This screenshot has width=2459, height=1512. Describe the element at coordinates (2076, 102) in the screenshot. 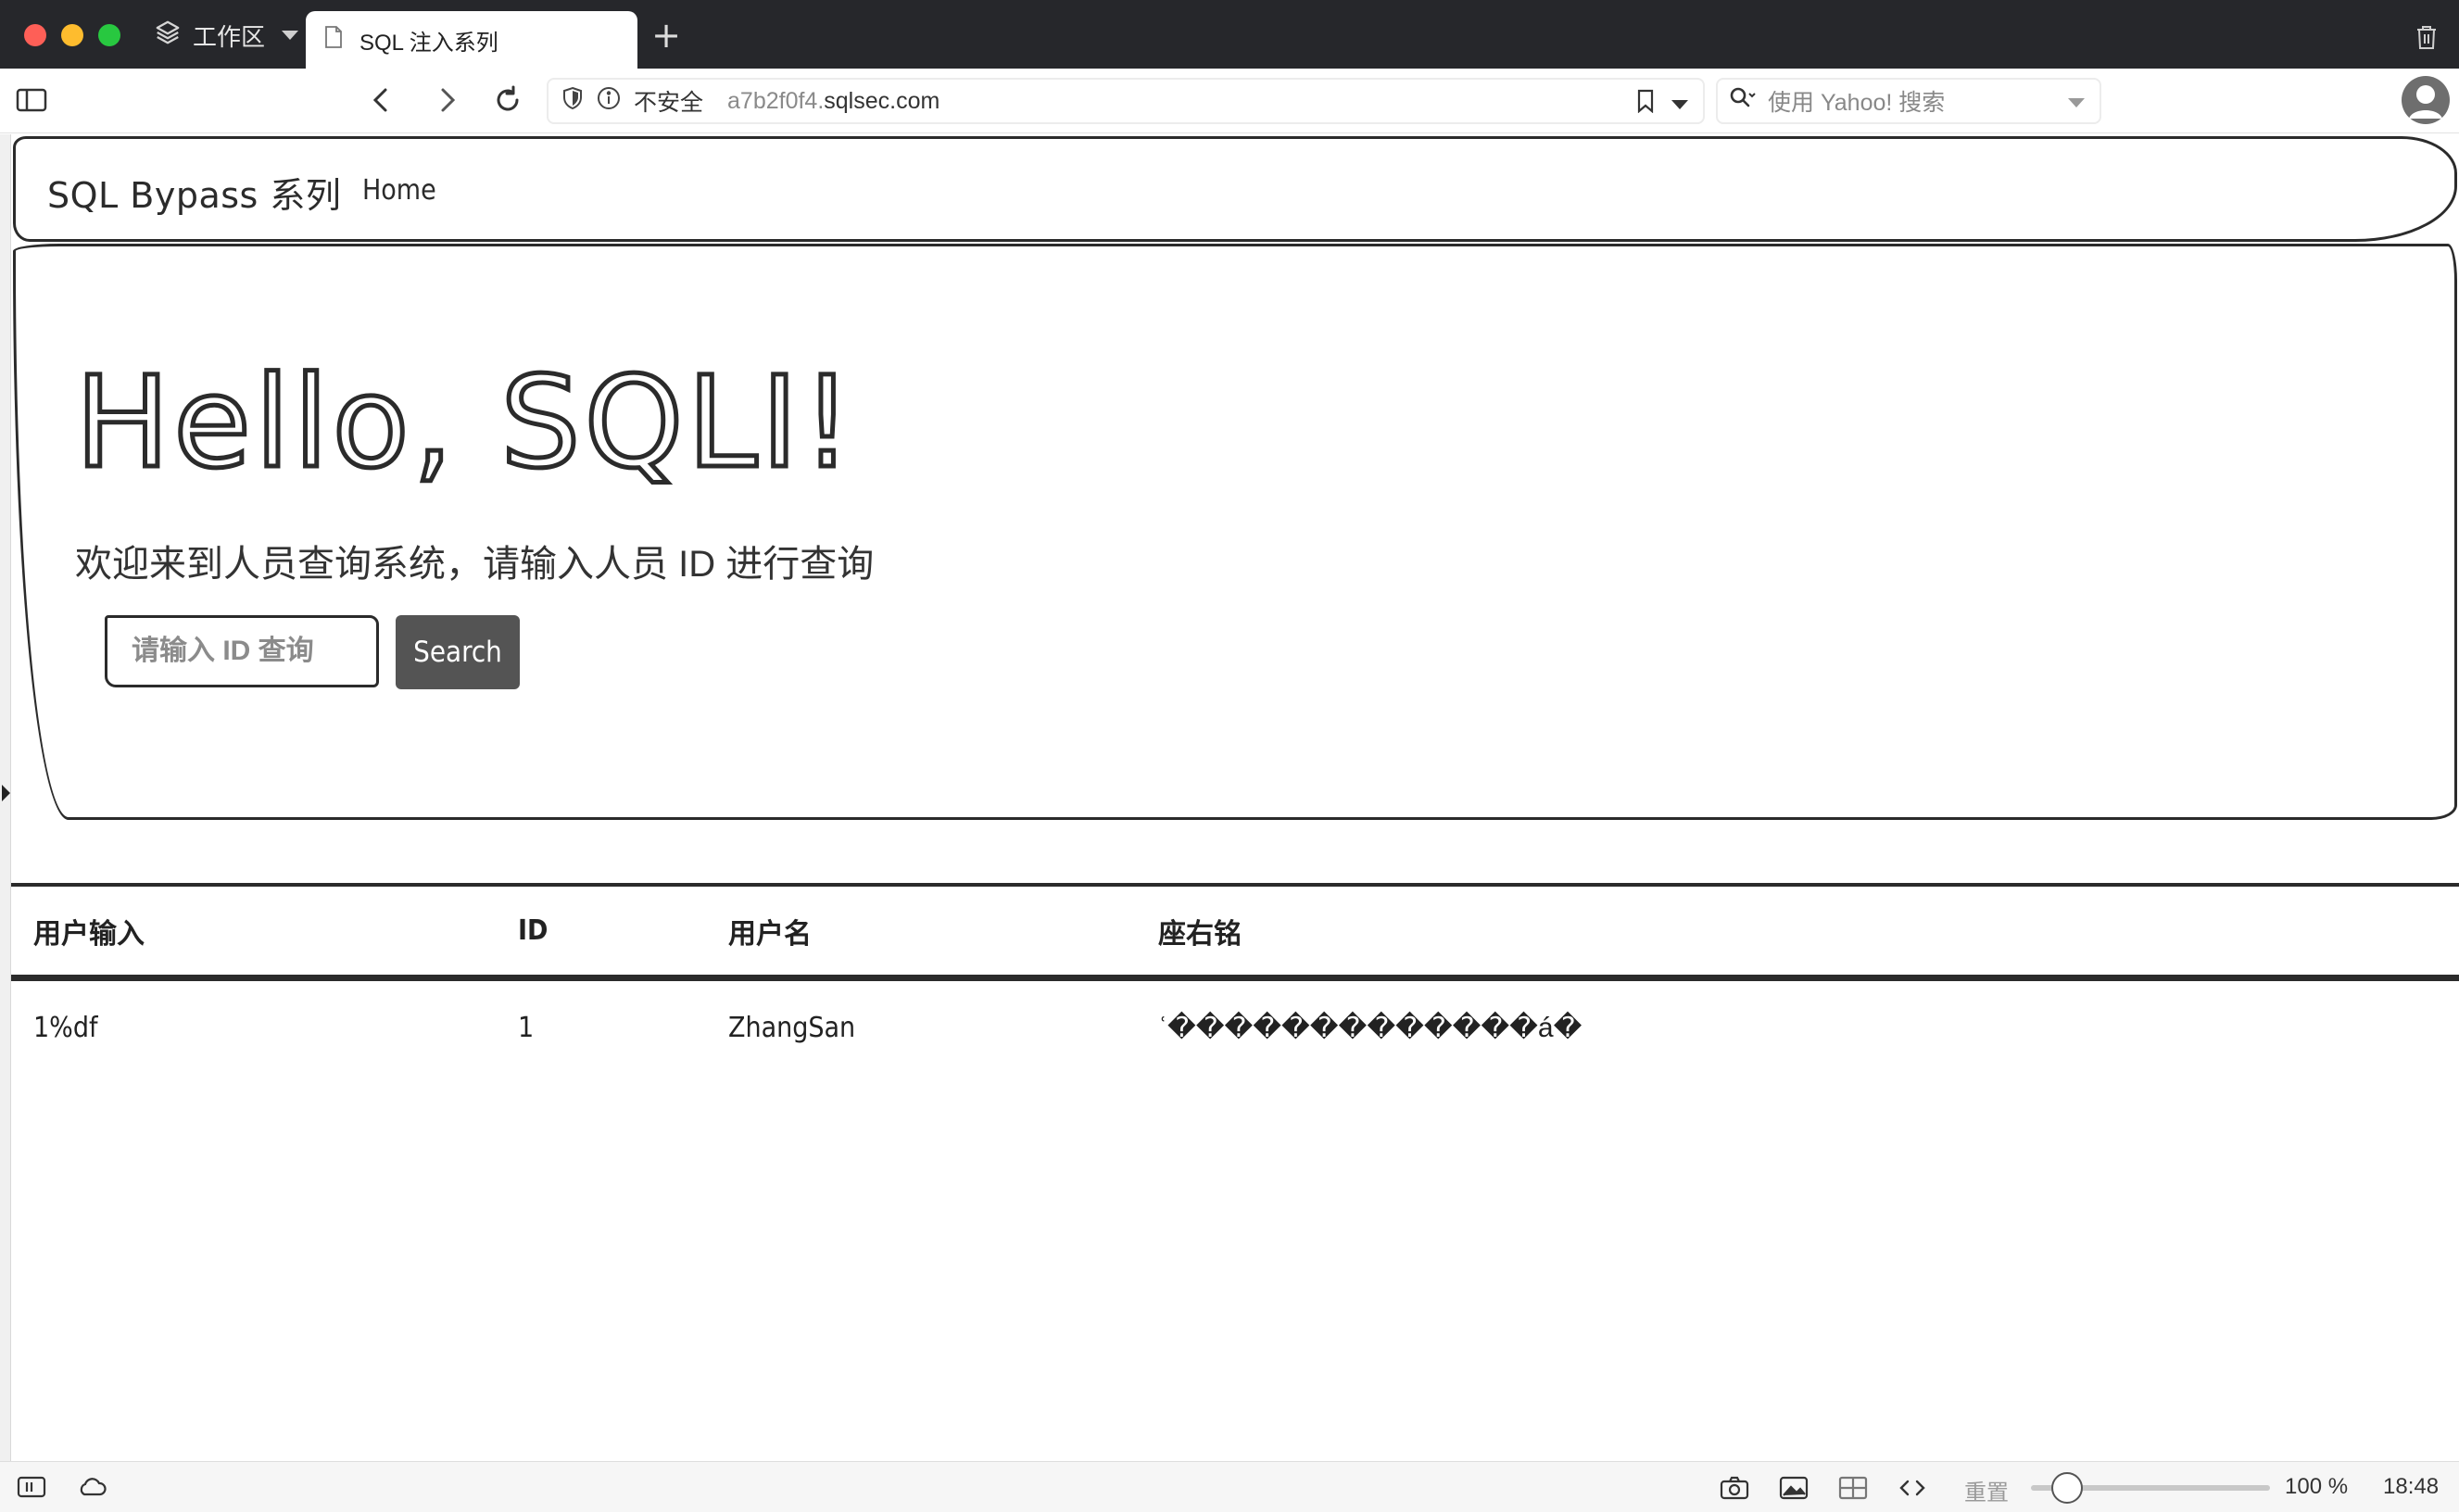

I see `search-engine-chevron-icon` at that location.